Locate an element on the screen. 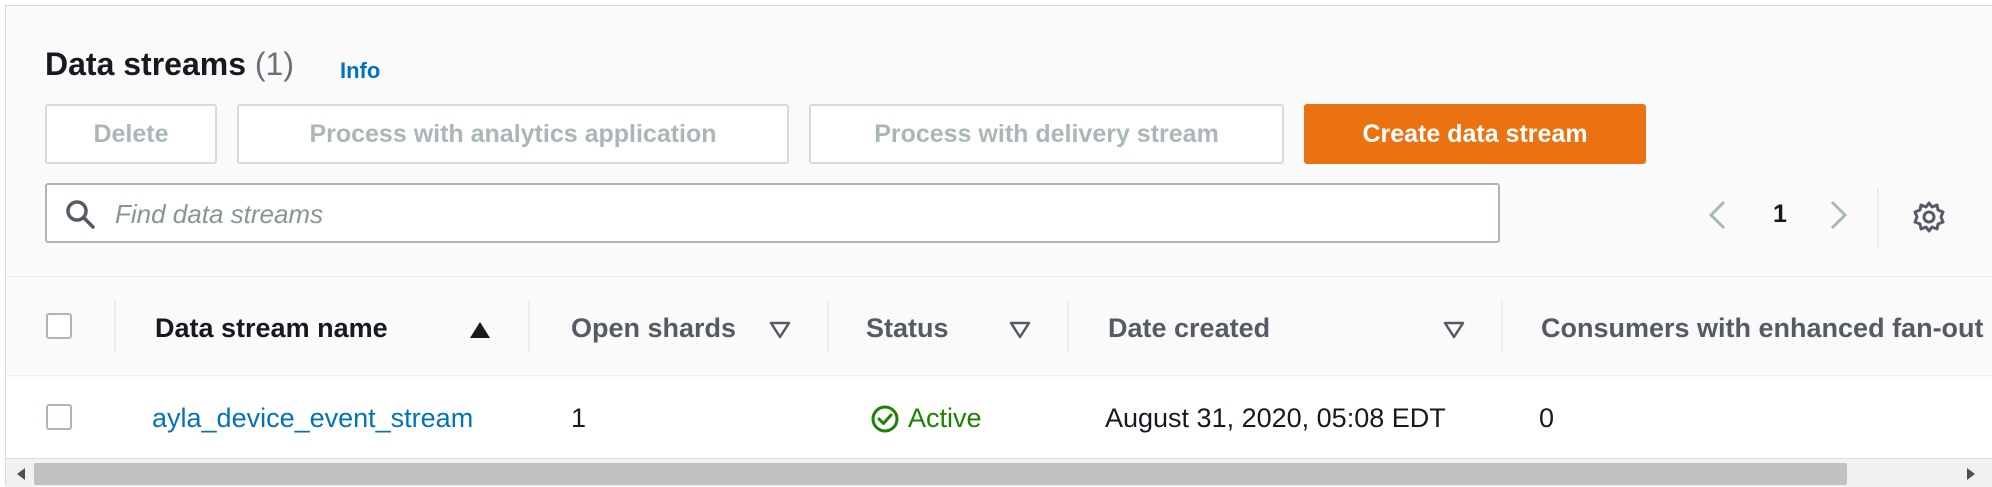 This screenshot has height=487, width=1992. scrollbar-thumb is located at coordinates (940, 474).